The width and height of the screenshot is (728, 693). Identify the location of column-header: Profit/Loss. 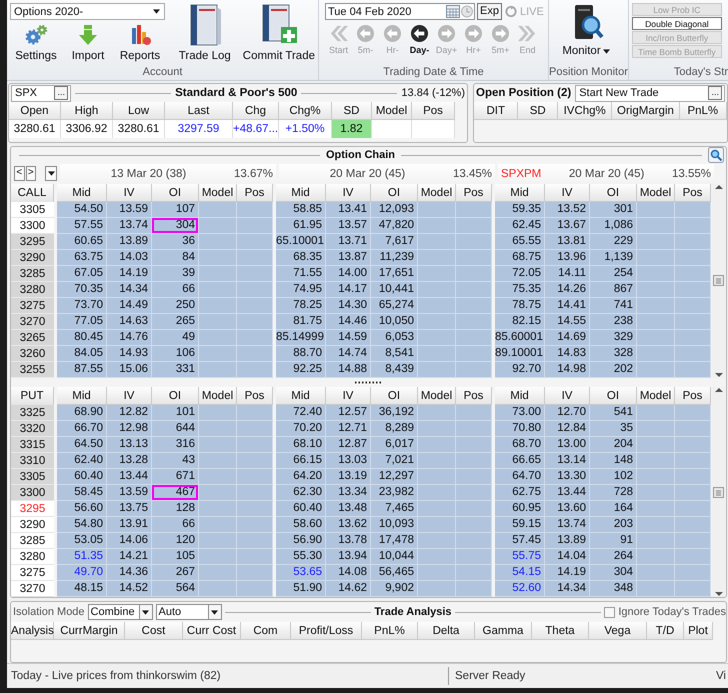
(326, 631).